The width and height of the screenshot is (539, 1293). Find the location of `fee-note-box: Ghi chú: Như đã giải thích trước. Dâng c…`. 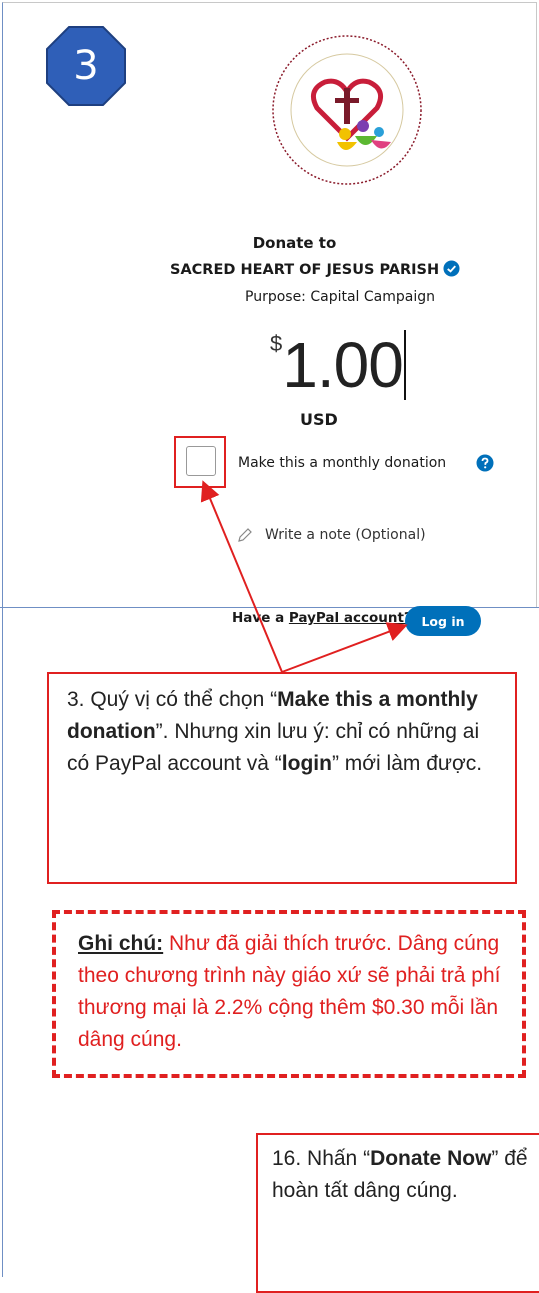

fee-note-box: Ghi chú: Như đã giải thích trước. Dâng c… is located at coordinates (289, 994).